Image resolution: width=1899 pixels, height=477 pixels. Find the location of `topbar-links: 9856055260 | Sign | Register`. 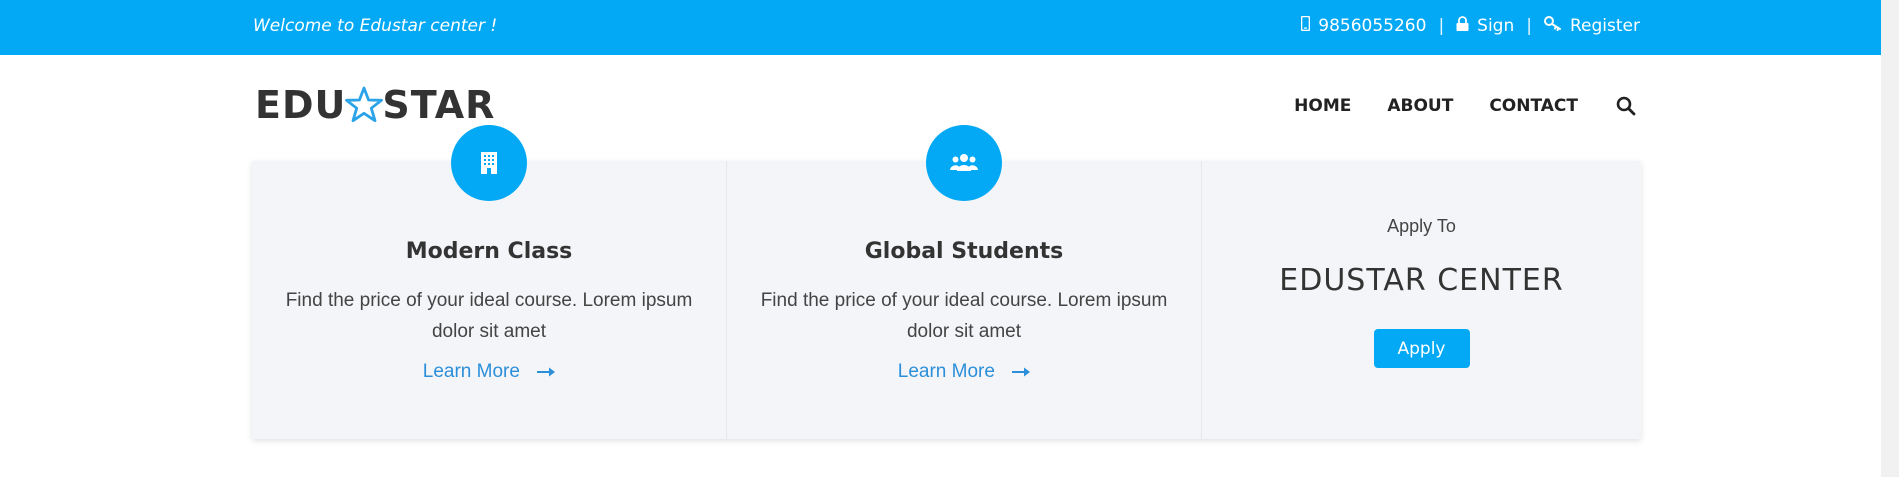

topbar-links: 9856055260 | Sign | Register is located at coordinates (1470, 25).